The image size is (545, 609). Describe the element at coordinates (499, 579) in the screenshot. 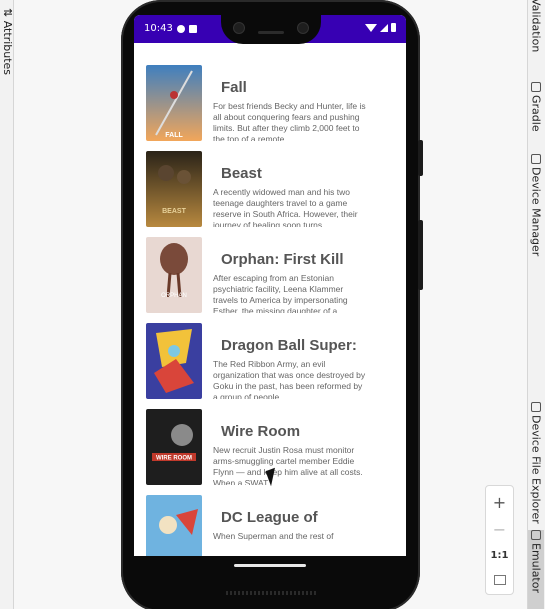

I see `zoom-to-fit-icon` at that location.